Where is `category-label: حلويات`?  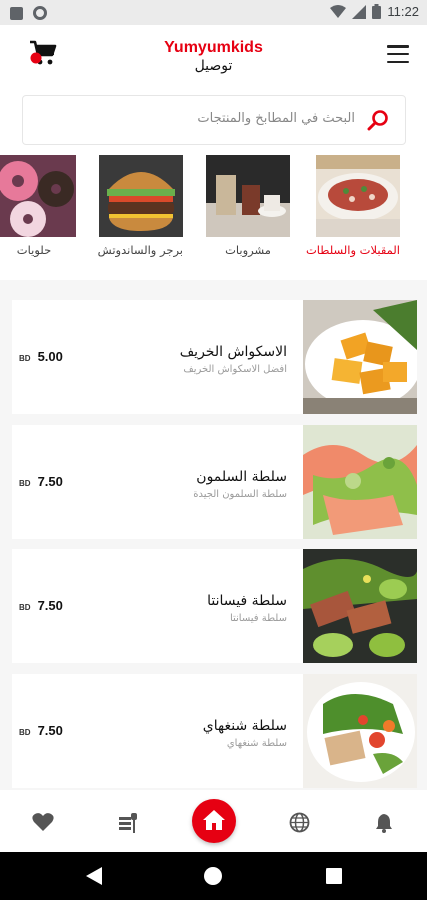
category-label: حلويات is located at coordinates (34, 250).